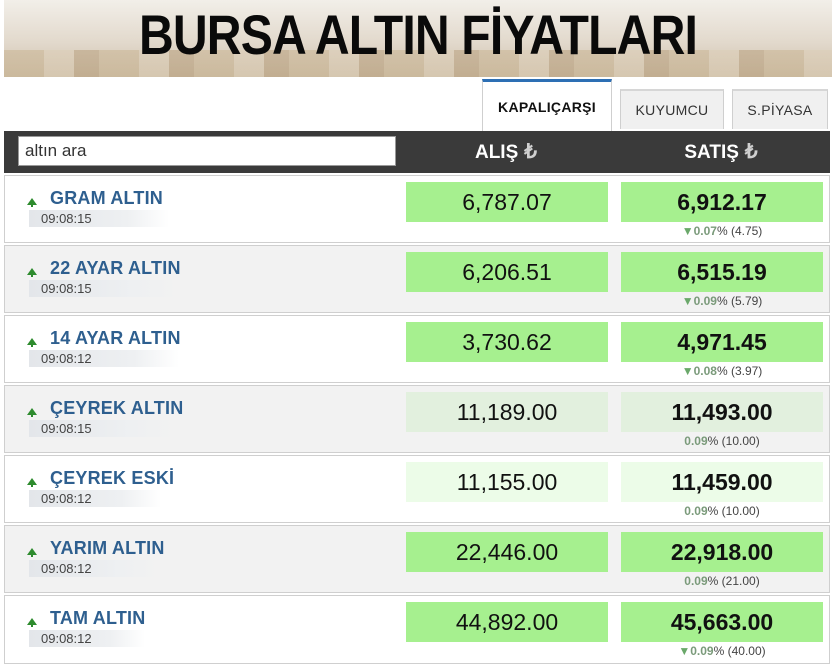  I want to click on change-info: ▼0.09% (5.79), so click(722, 301).